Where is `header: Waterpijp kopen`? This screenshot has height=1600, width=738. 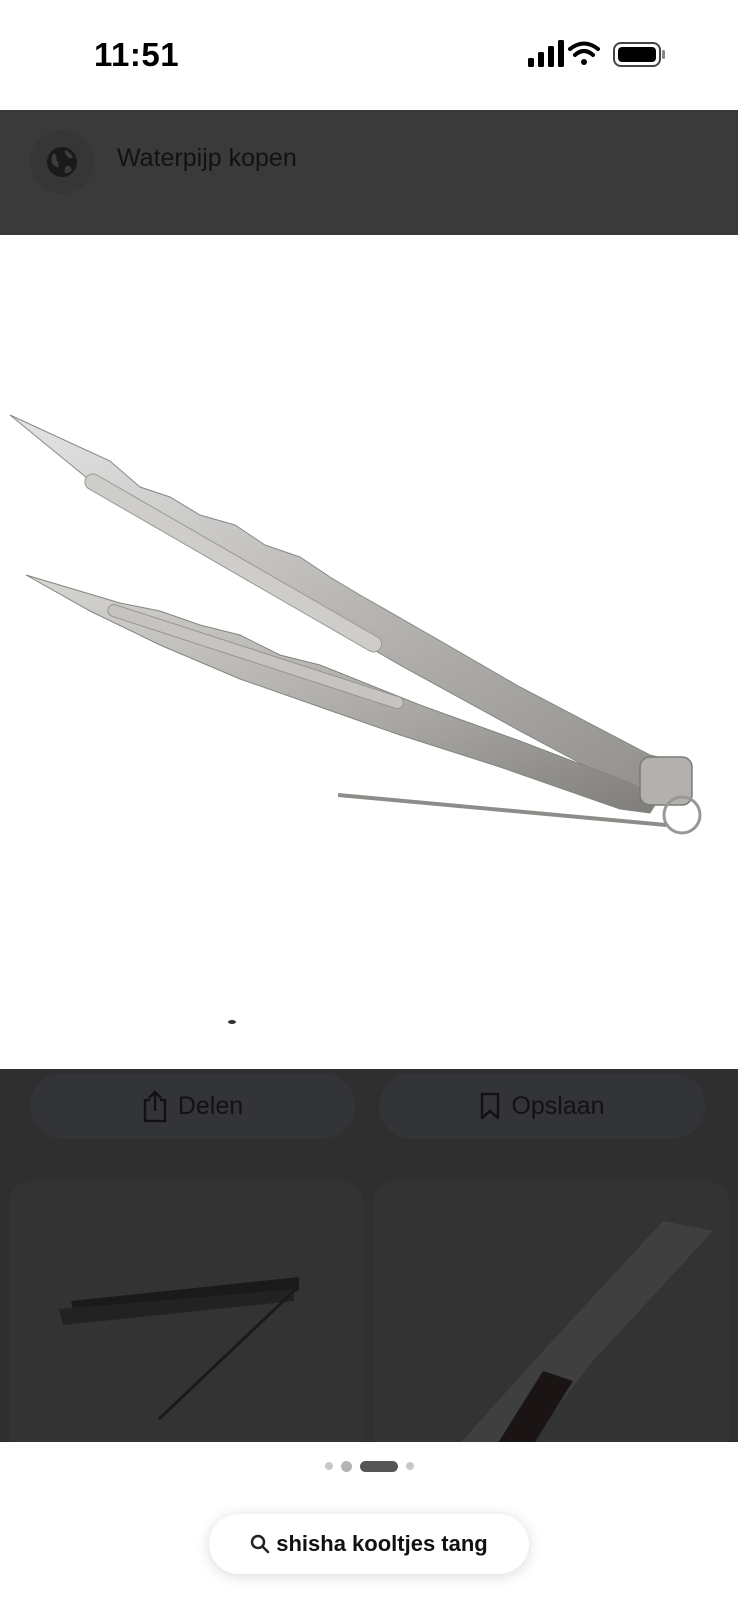
header: Waterpijp kopen is located at coordinates (369, 172).